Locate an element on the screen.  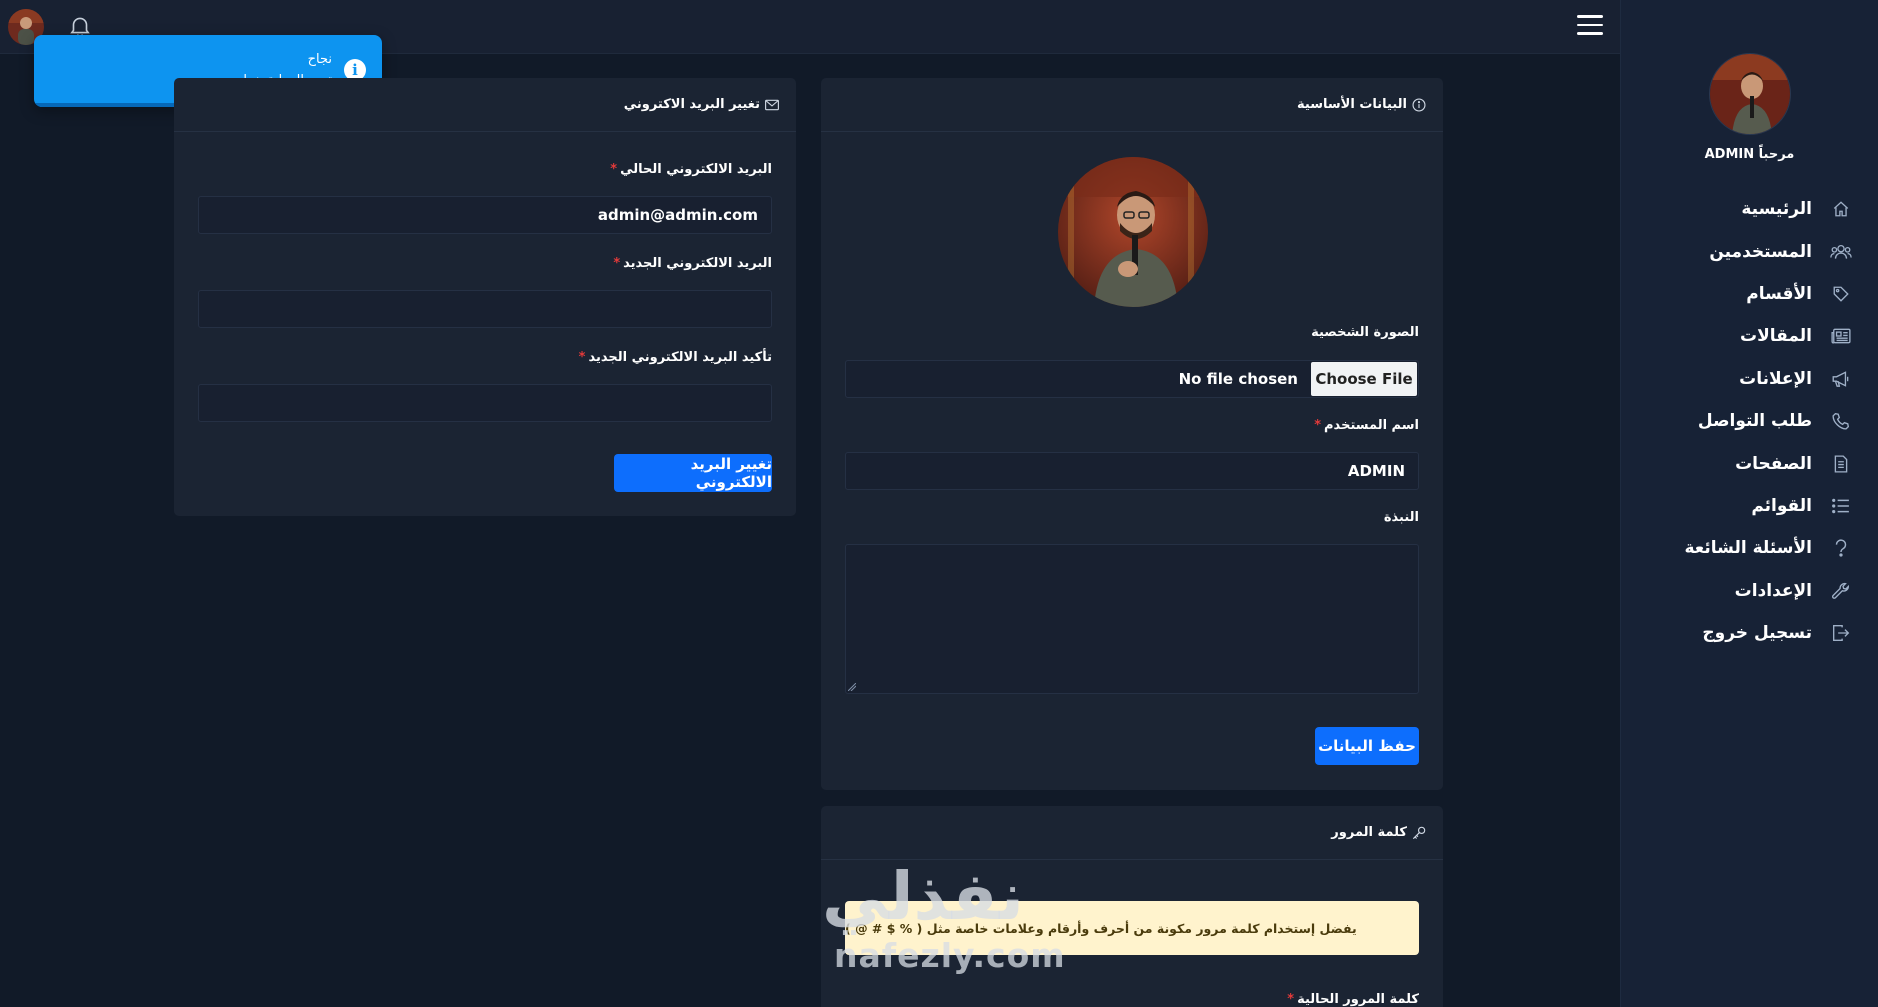
username-field: ADMIN is located at coordinates (1132, 471).